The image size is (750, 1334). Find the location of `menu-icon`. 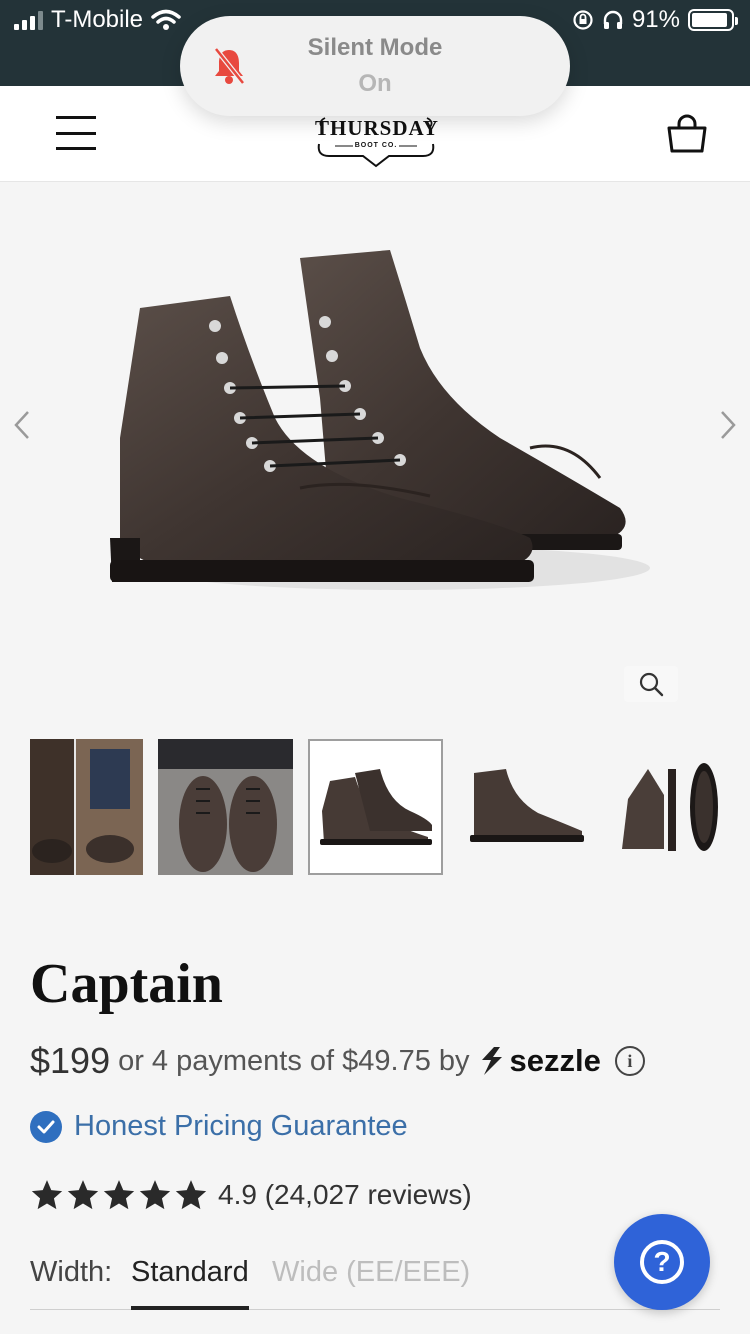

menu-icon is located at coordinates (76, 133).